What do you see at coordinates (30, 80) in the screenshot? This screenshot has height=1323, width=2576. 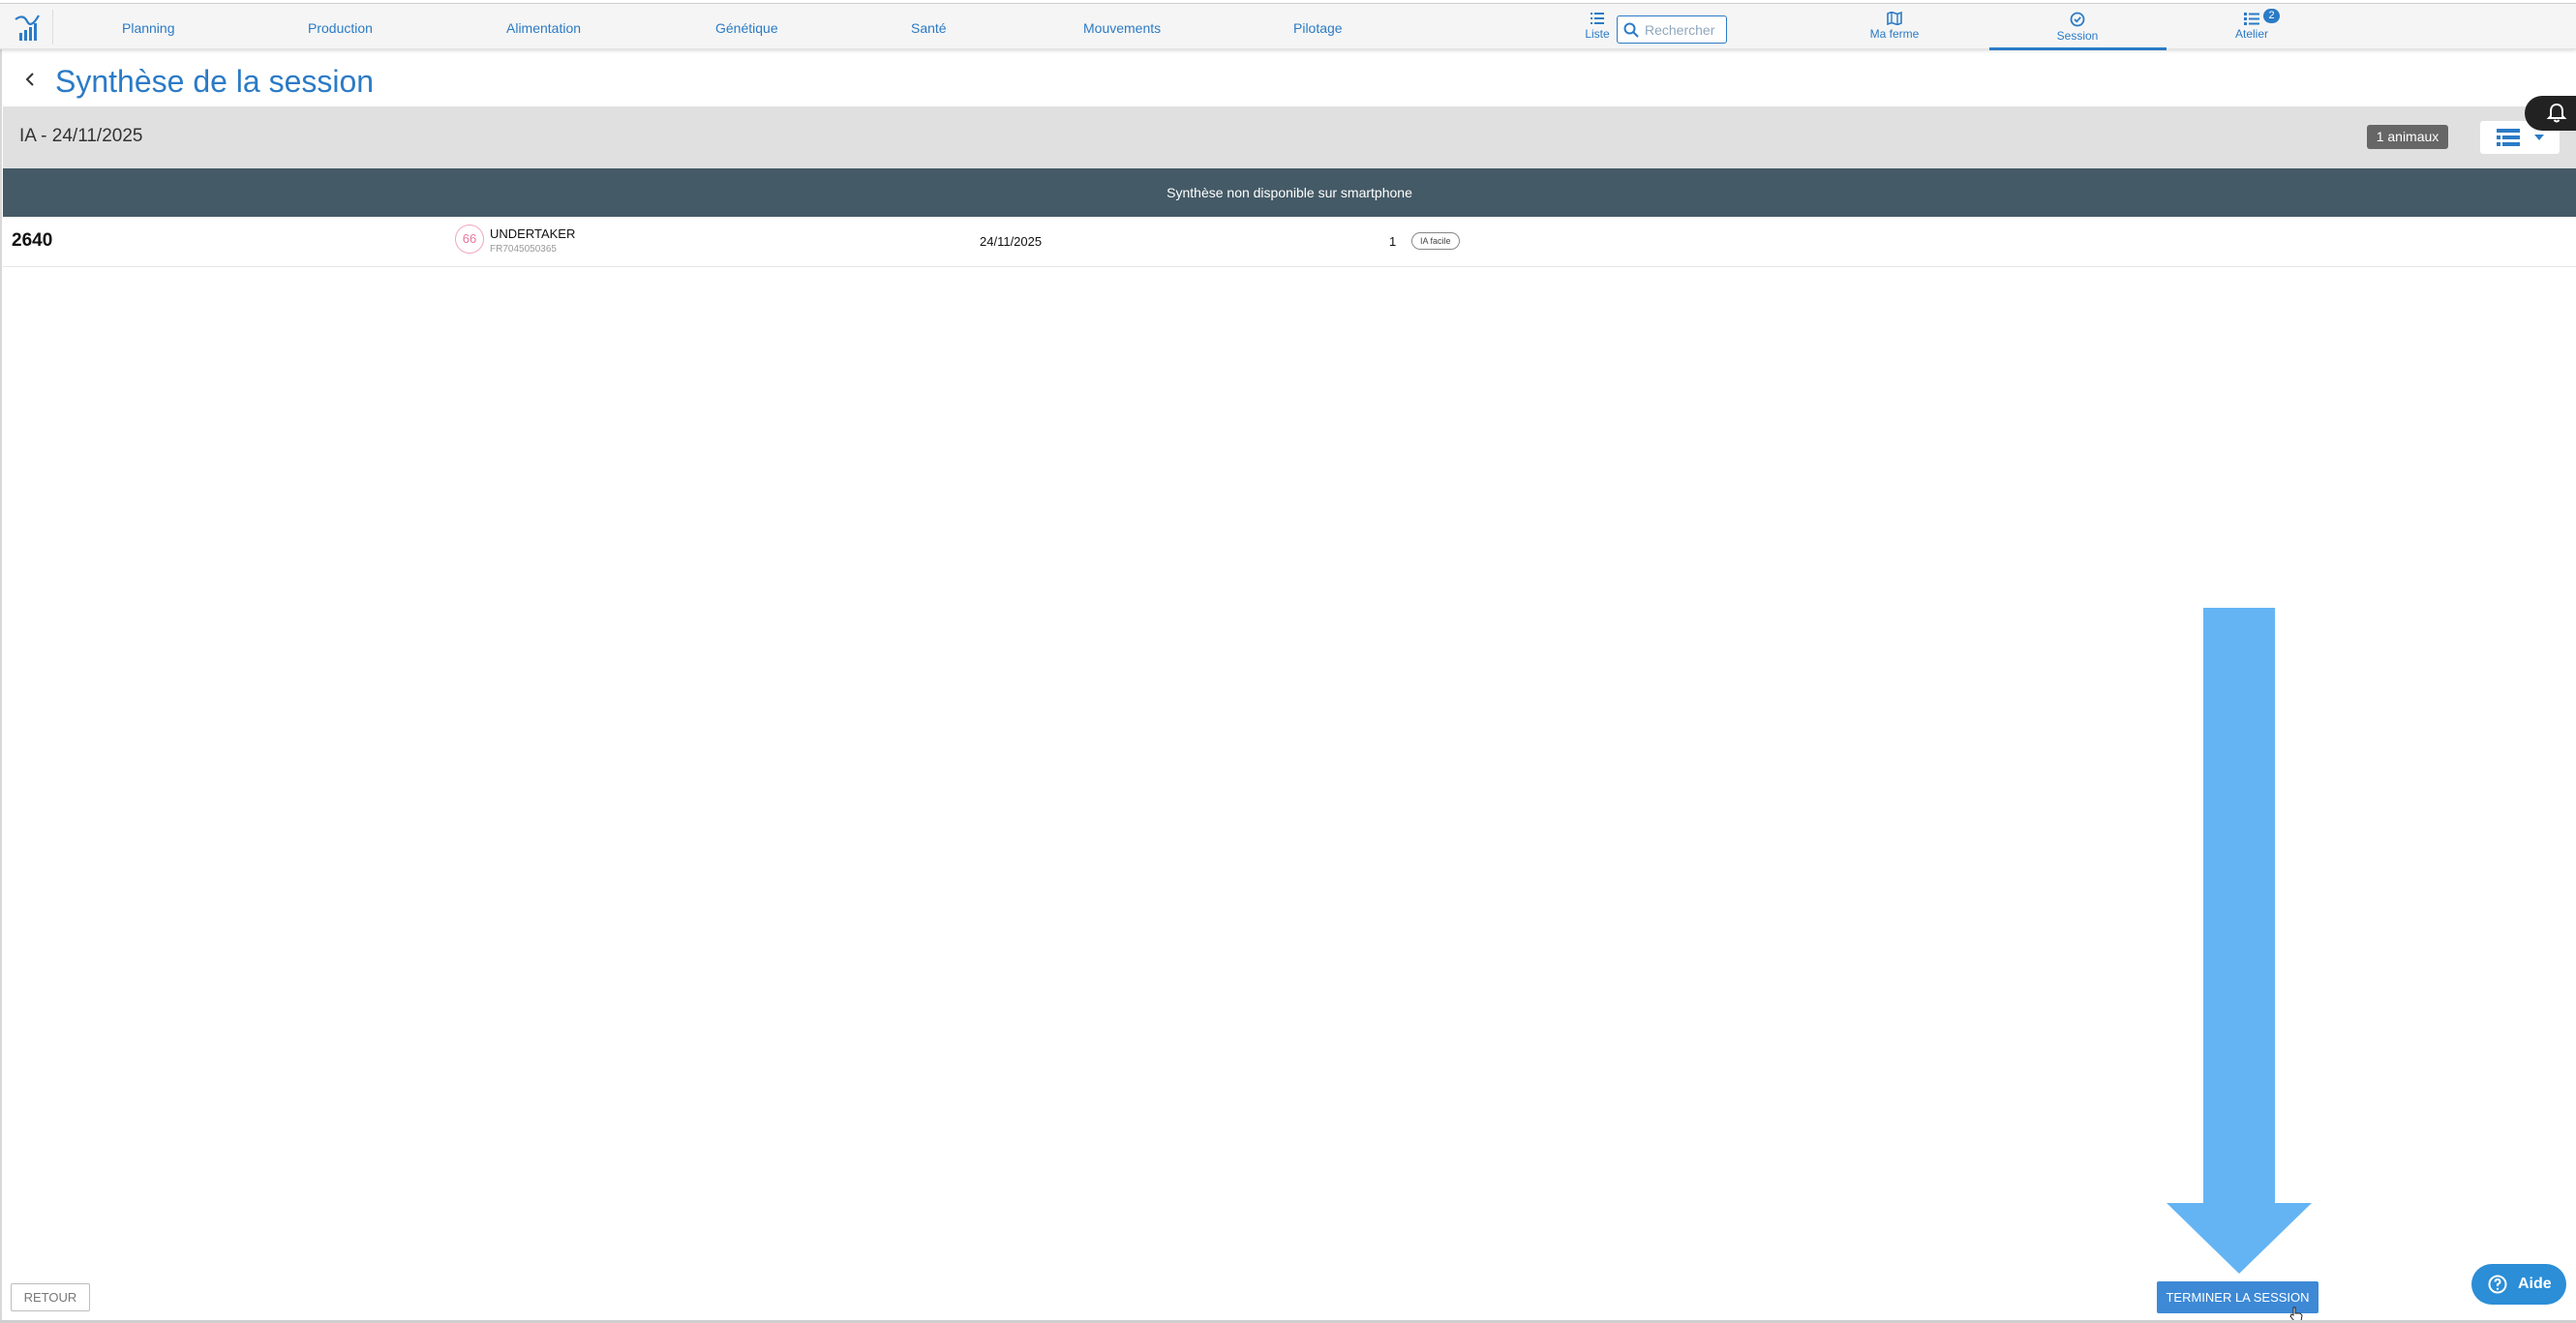 I see `back-chevron-icon` at bounding box center [30, 80].